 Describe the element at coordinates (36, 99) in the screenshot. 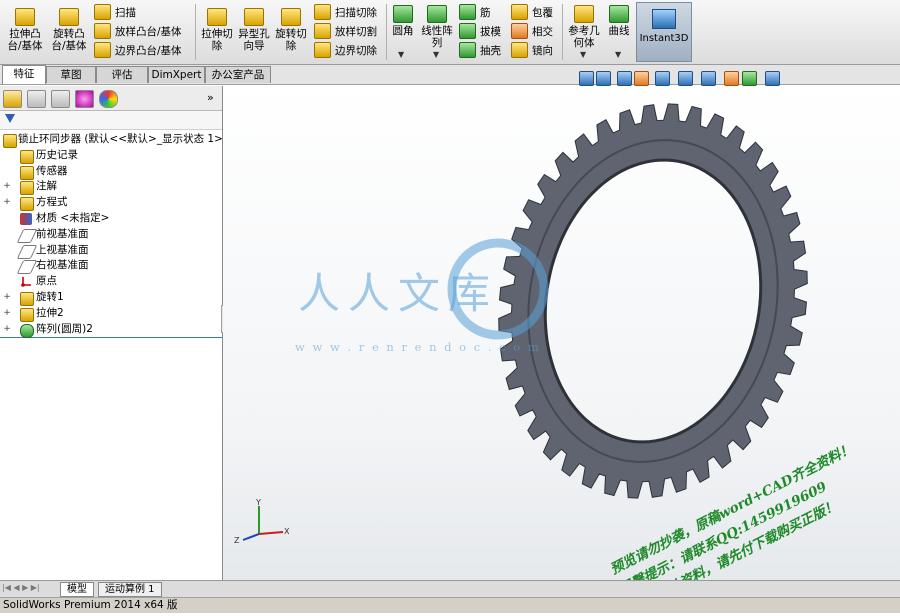

I see `property-manager-icon` at that location.